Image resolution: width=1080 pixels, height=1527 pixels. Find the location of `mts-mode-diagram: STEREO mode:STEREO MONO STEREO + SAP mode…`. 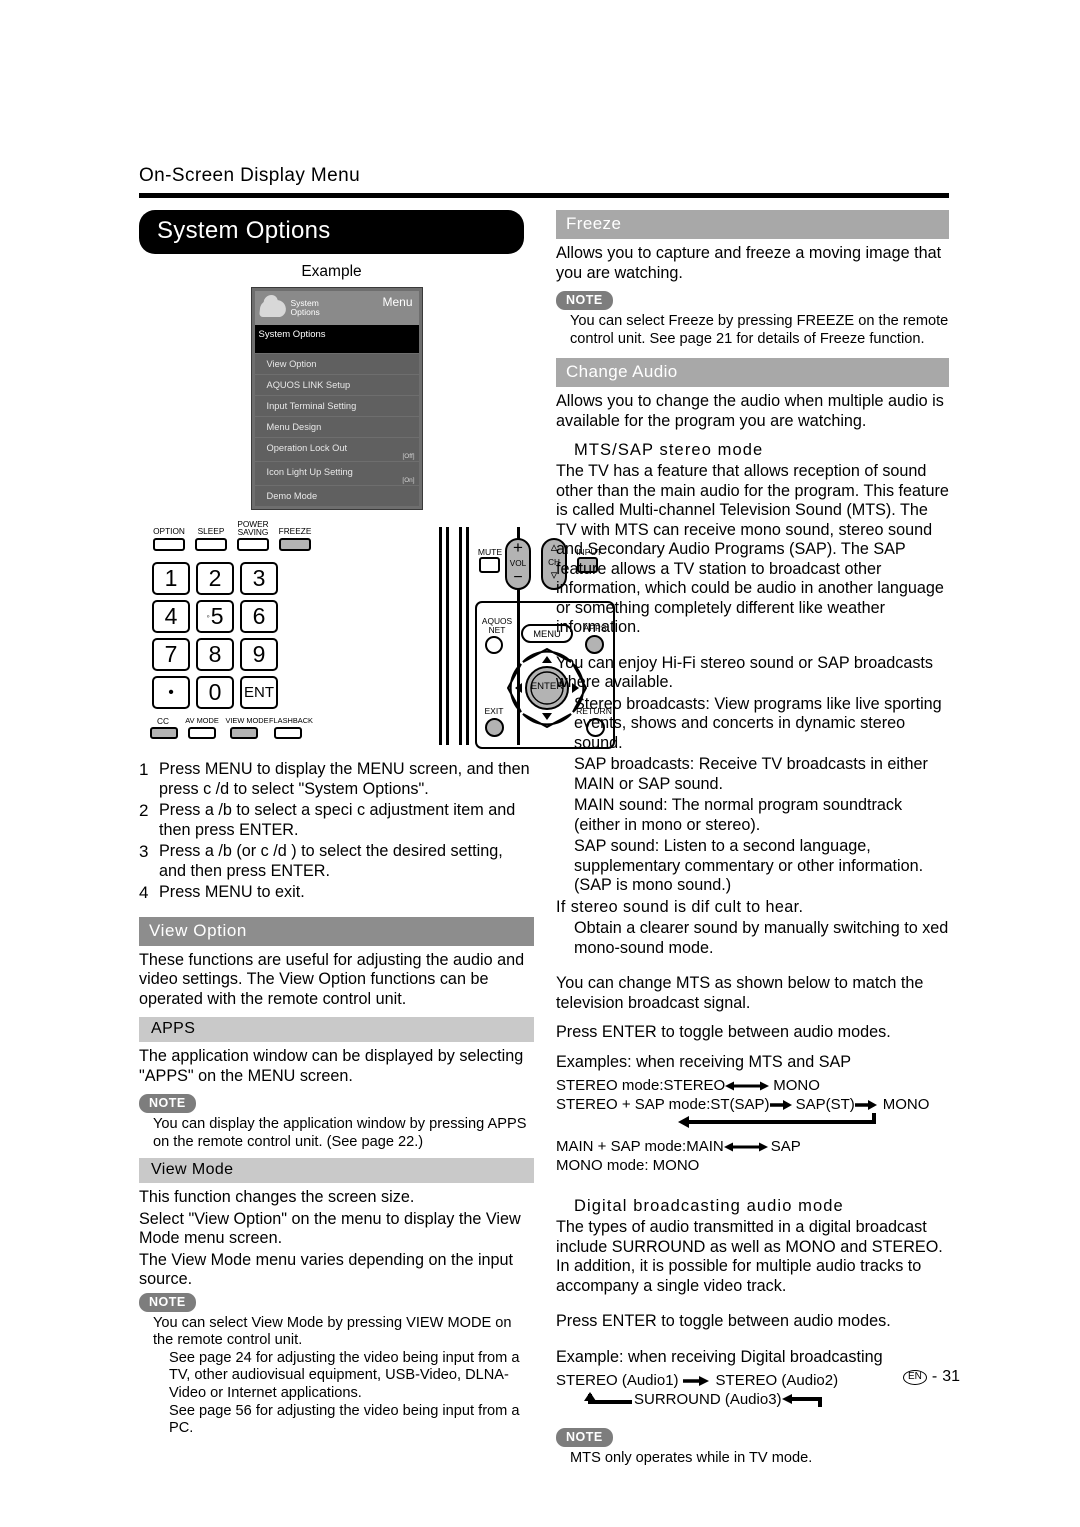

mts-mode-diagram: STEREO mode:STEREO MONO STEREO + SAP mode… is located at coordinates (752, 1125).